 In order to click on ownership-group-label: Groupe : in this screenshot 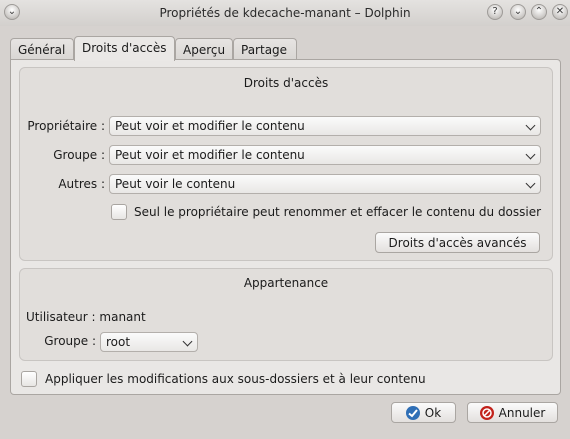, I will do `click(70, 341)`.